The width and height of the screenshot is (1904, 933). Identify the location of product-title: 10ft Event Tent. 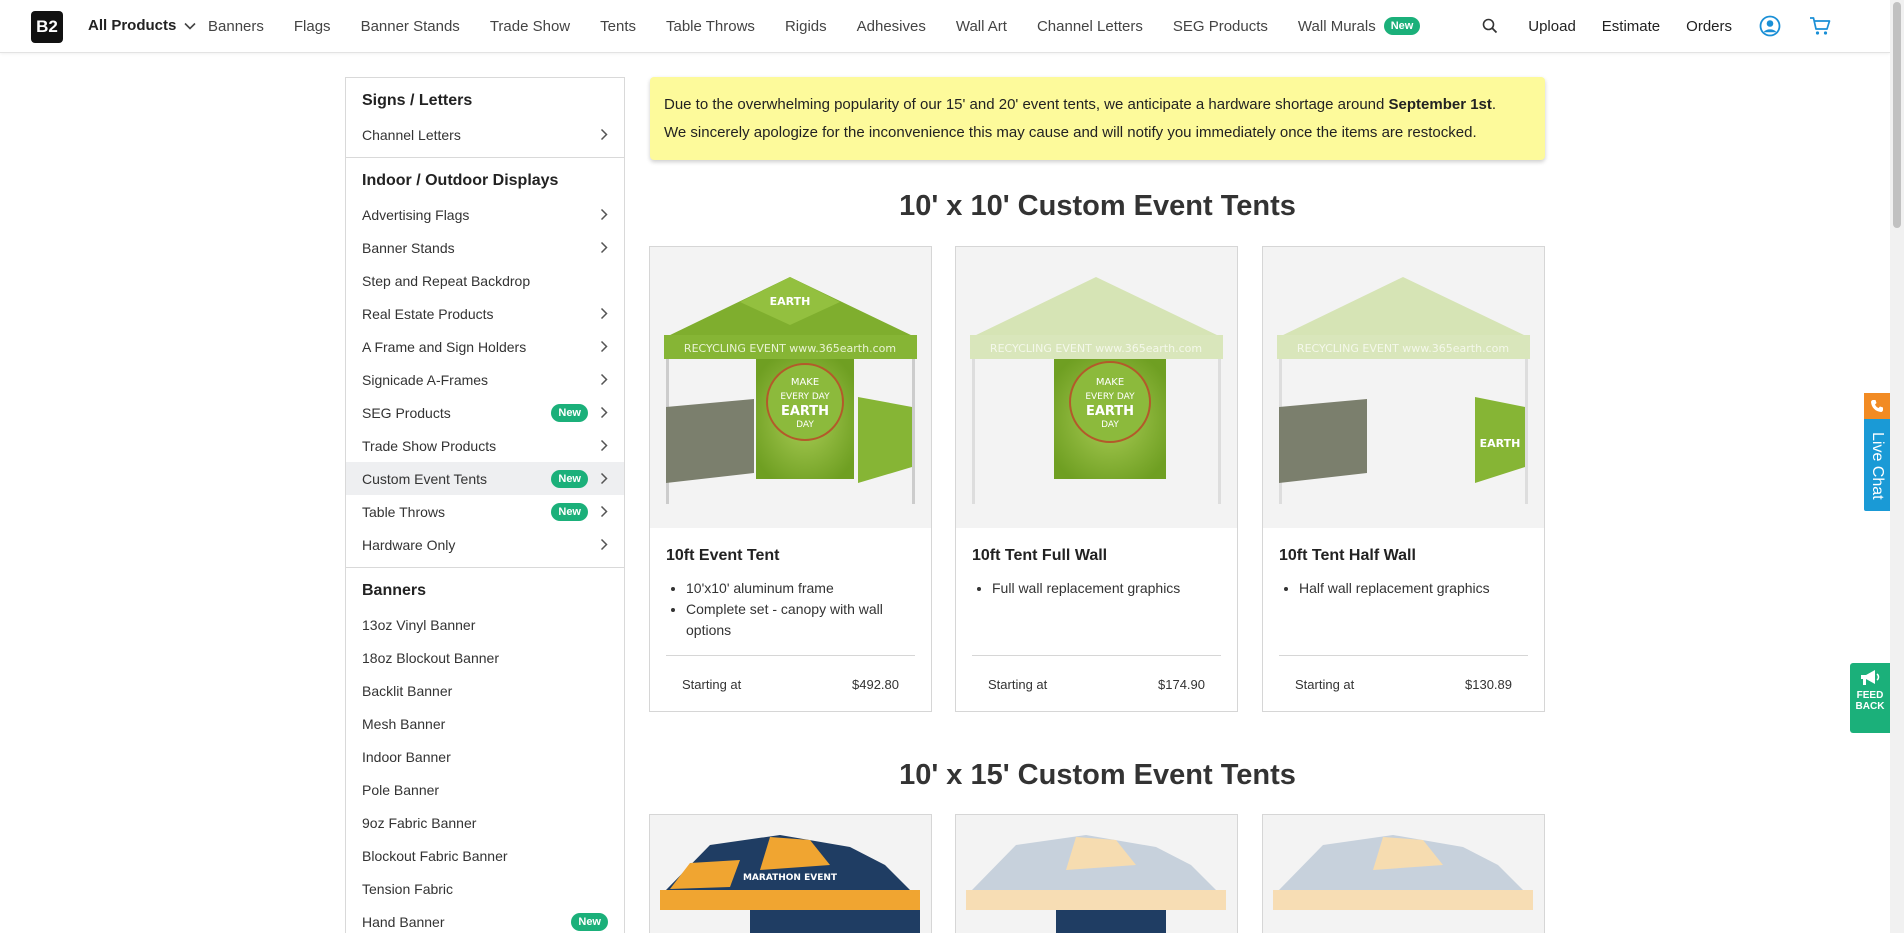
(723, 556).